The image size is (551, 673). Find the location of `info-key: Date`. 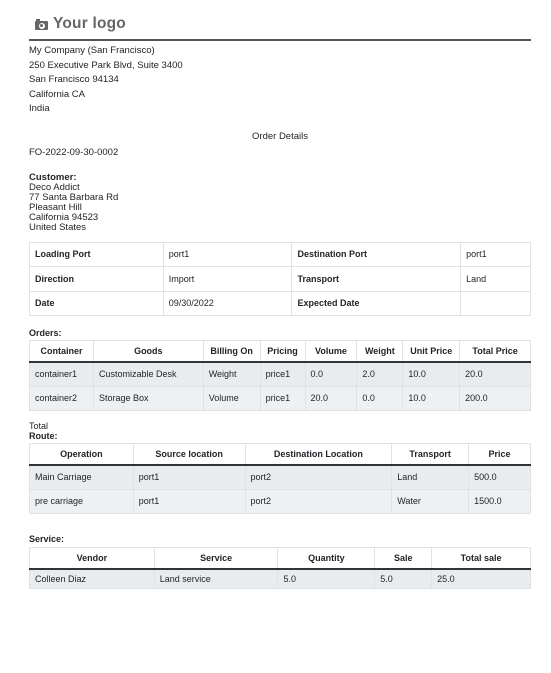

info-key: Date is located at coordinates (96, 303).